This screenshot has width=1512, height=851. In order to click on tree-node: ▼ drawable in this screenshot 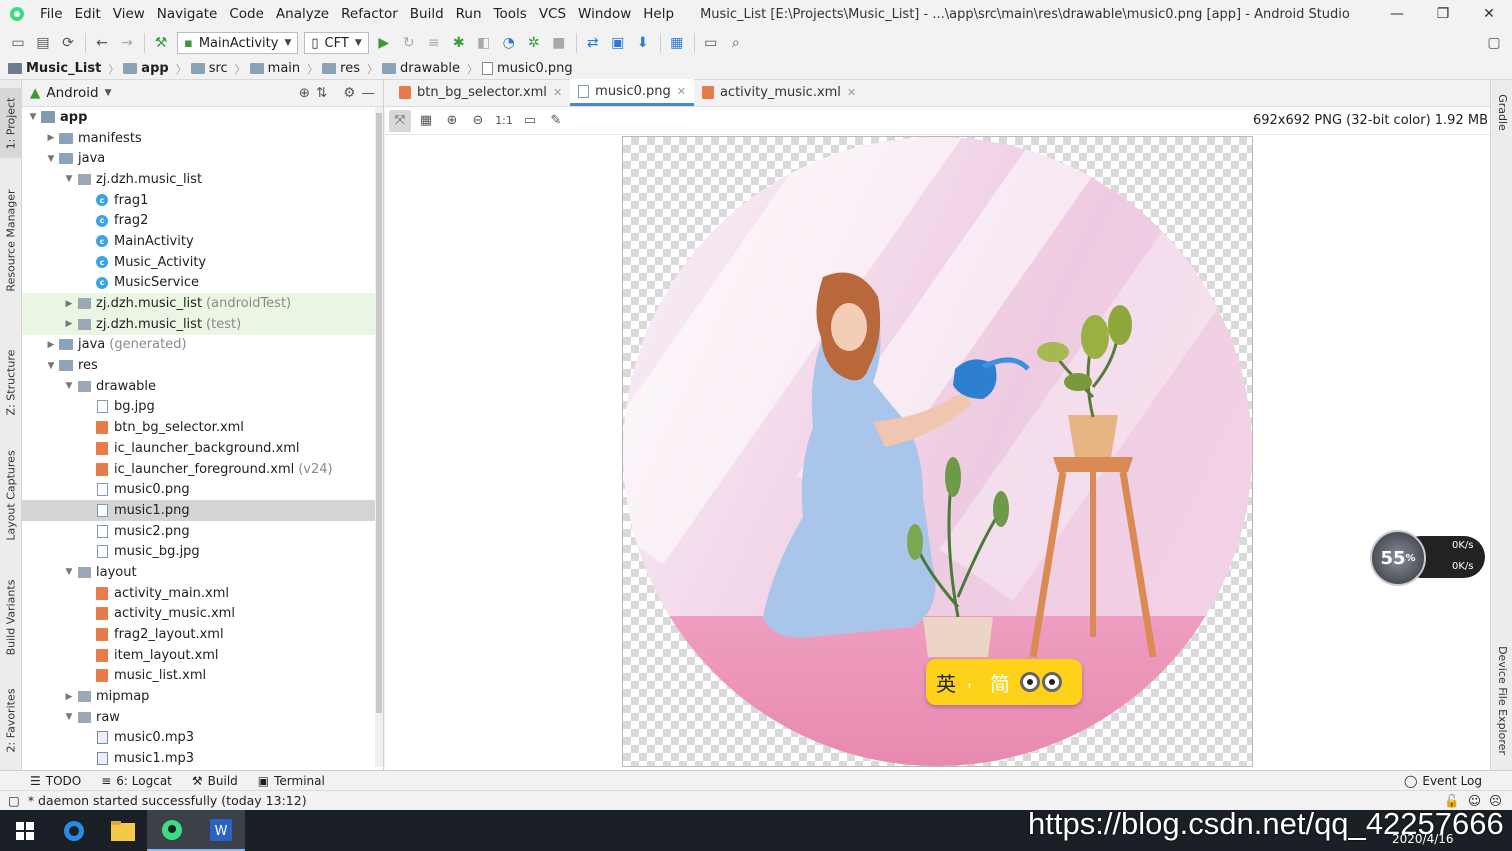, I will do `click(199, 386)`.